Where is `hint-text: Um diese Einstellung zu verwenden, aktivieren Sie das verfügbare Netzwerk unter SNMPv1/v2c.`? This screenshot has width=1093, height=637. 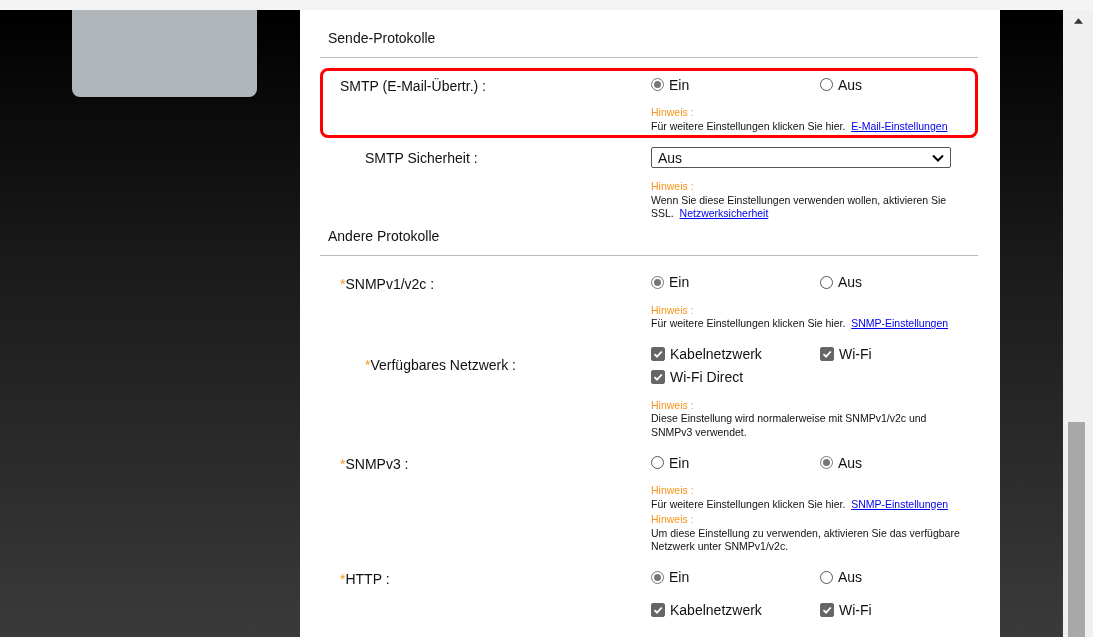
hint-text: Um diese Einstellung zu verwenden, aktivieren Sie das verfügbare Netzwerk unter SNMPv1/v2c. is located at coordinates (806, 540).